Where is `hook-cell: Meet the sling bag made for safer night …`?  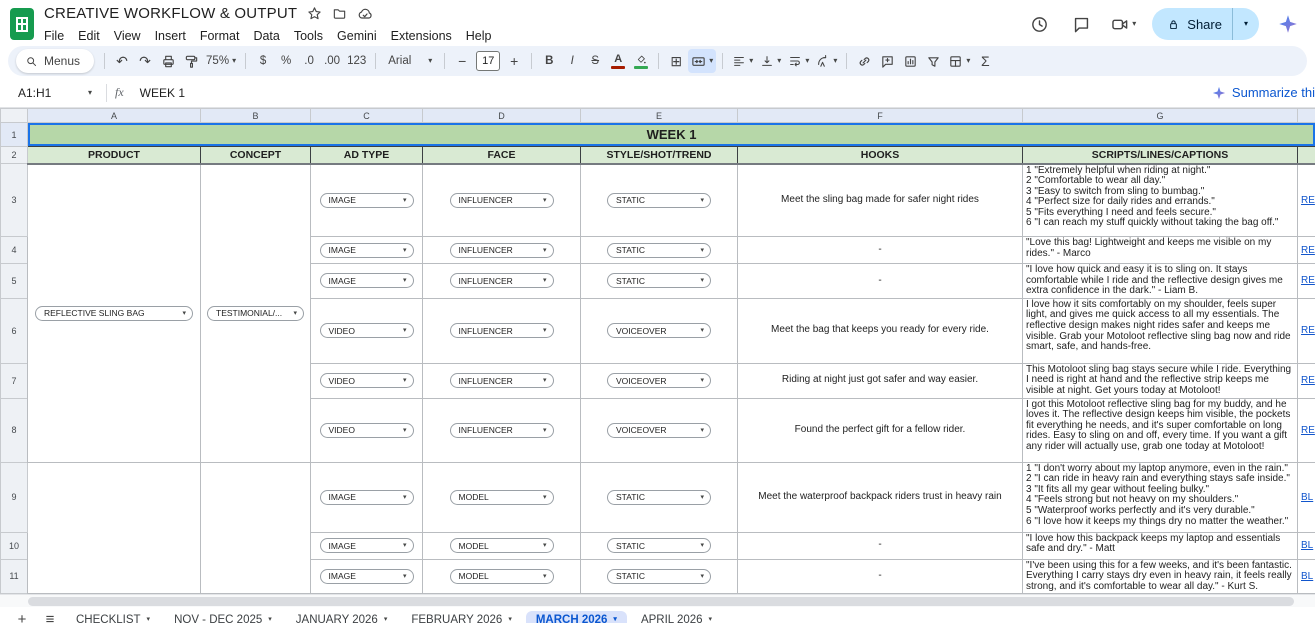 hook-cell: Meet the sling bag made for safer night … is located at coordinates (880, 200).